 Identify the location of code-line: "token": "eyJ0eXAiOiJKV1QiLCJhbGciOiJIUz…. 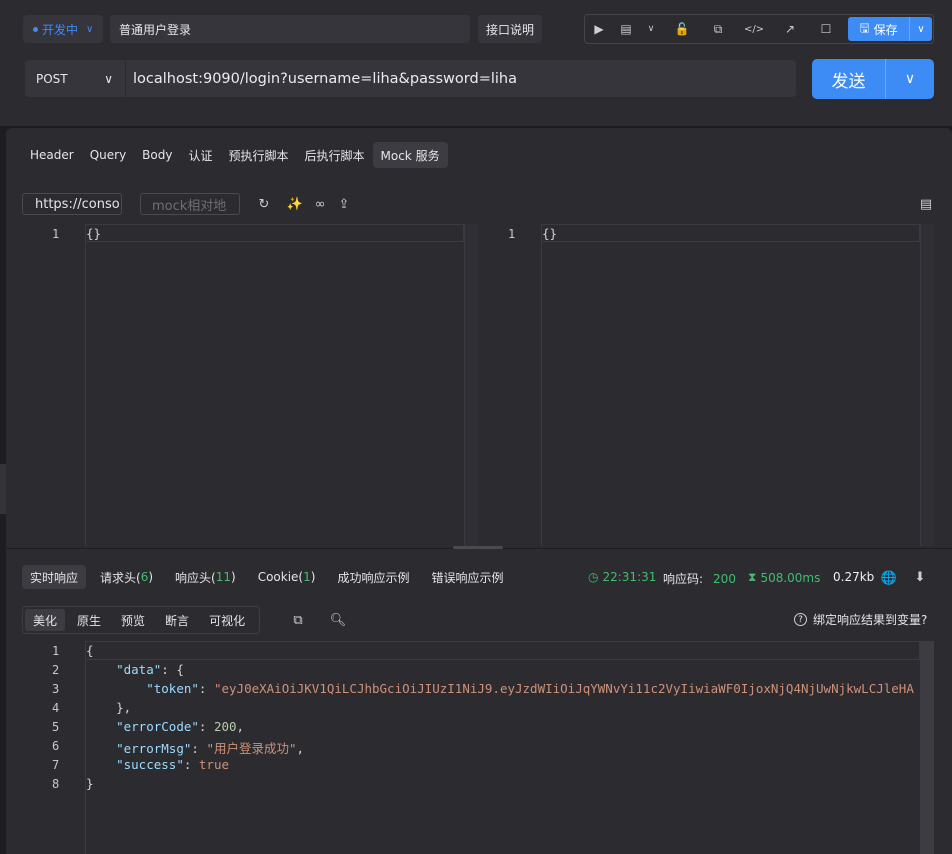
(500, 688).